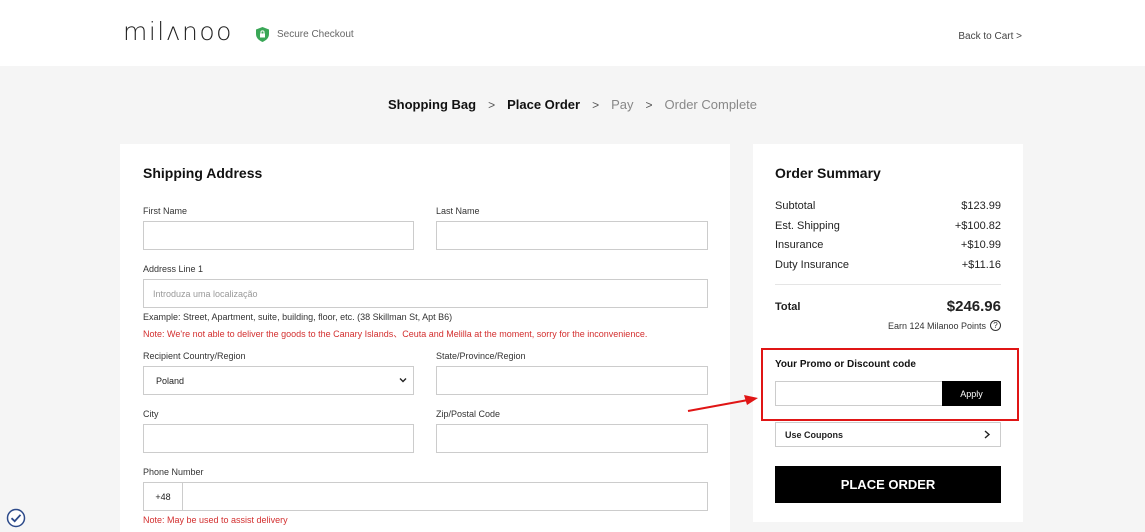  What do you see at coordinates (572, 438) in the screenshot?
I see `zip-input` at bounding box center [572, 438].